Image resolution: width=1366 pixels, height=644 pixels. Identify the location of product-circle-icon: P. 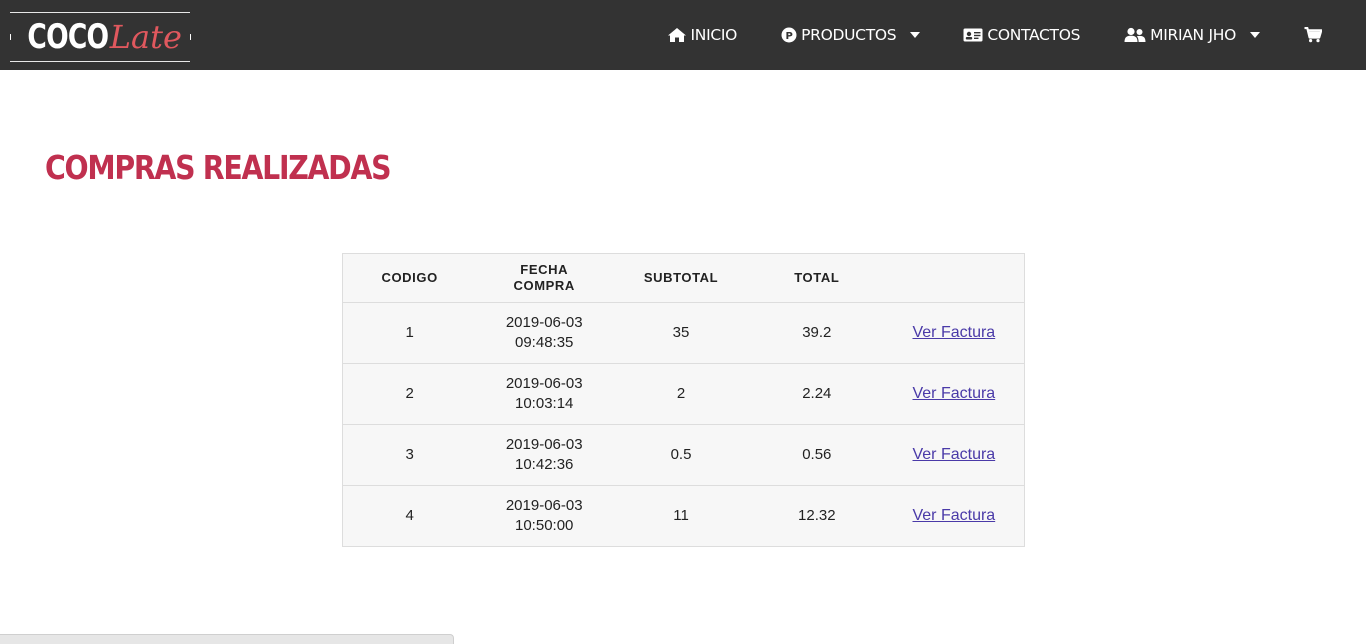
(789, 35).